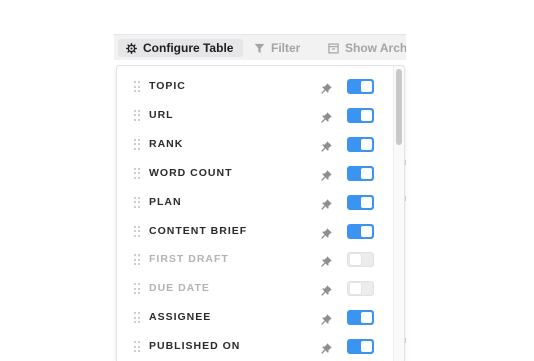 This screenshot has width=534, height=361. I want to click on column-label: PUBLISHED ON, so click(195, 346).